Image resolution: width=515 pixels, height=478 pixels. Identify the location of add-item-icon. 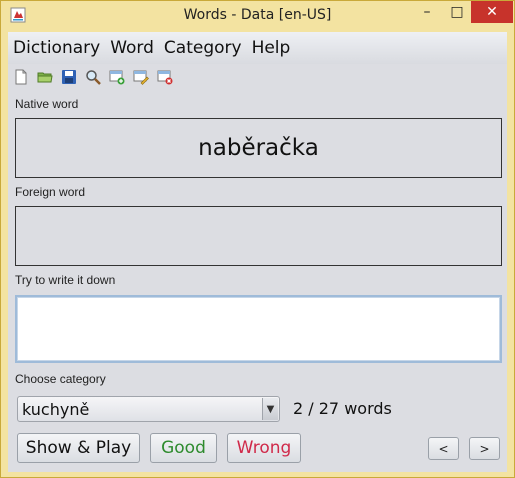
(117, 77).